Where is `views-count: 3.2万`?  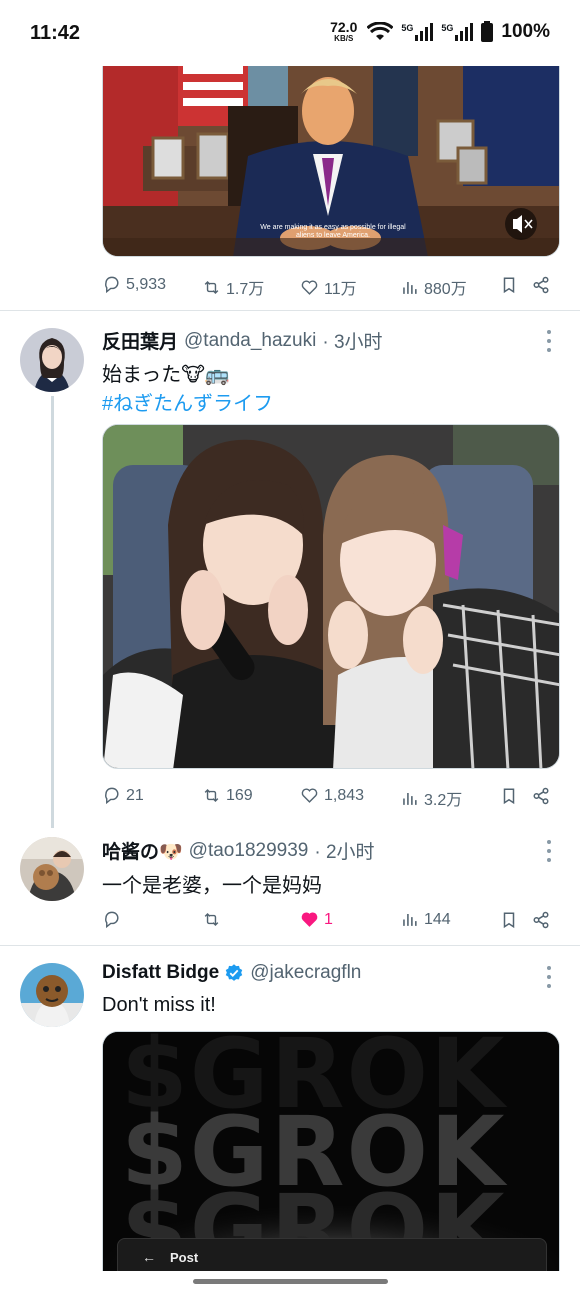 views-count: 3.2万 is located at coordinates (443, 800).